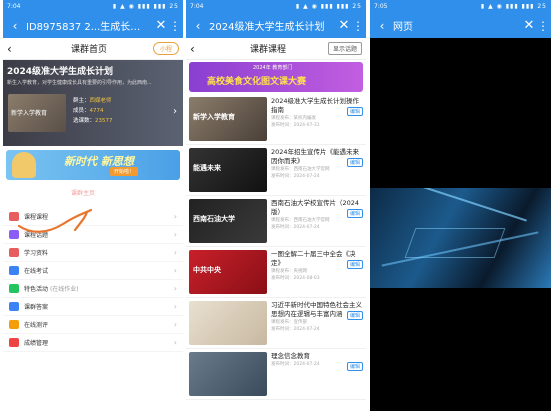  What do you see at coordinates (93, 307) in the screenshot?
I see `menu-item: 课群答案 ›` at bounding box center [93, 307].